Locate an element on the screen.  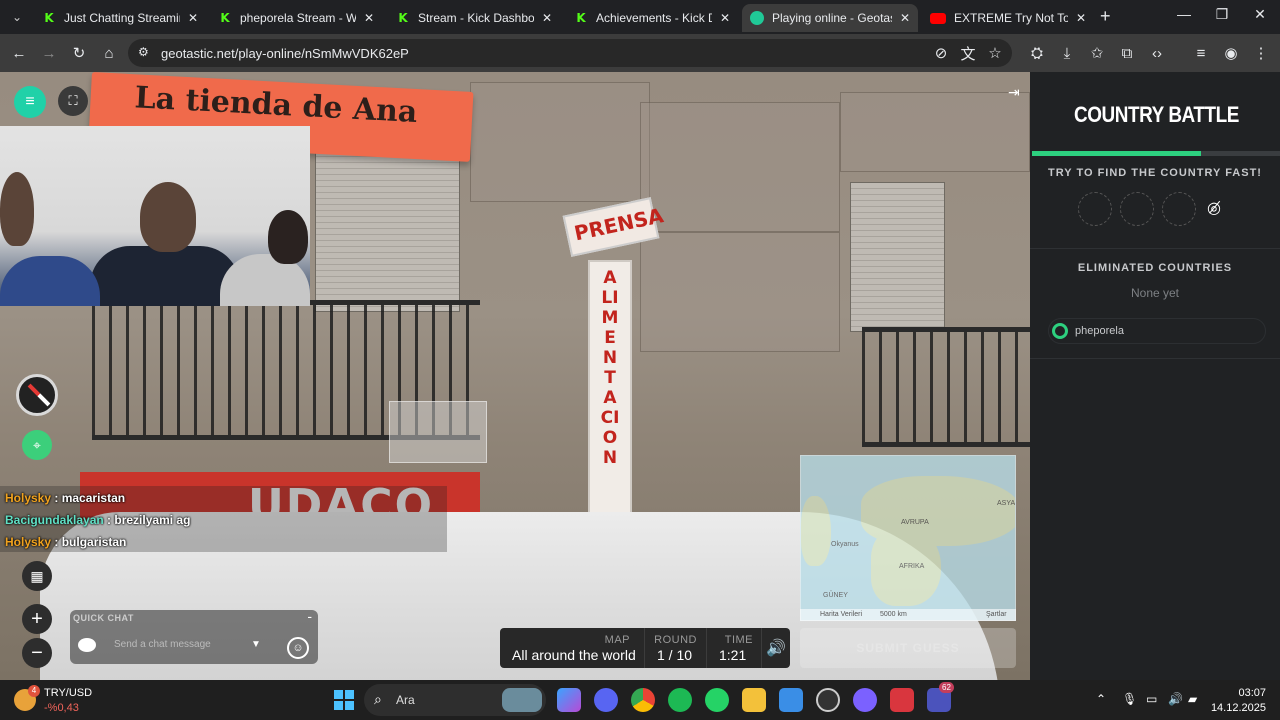
window-shutter is located at coordinates (897, 257).